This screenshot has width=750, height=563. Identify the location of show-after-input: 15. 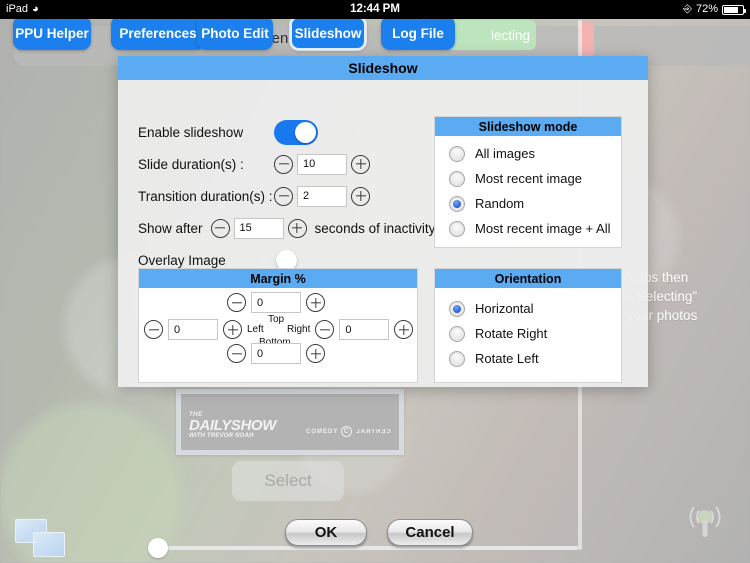
(258, 228).